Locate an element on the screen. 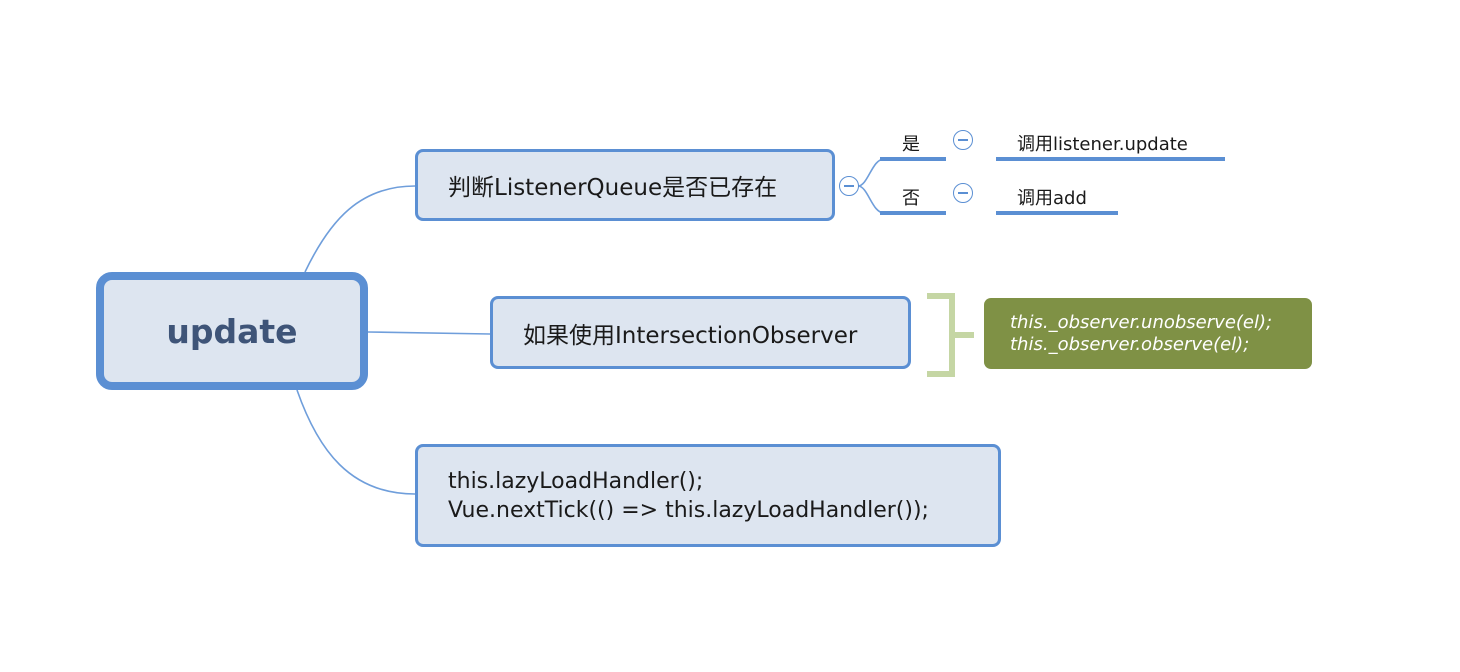 This screenshot has width=1460, height=672. connector-root-to-handler is located at coordinates (356, 442).